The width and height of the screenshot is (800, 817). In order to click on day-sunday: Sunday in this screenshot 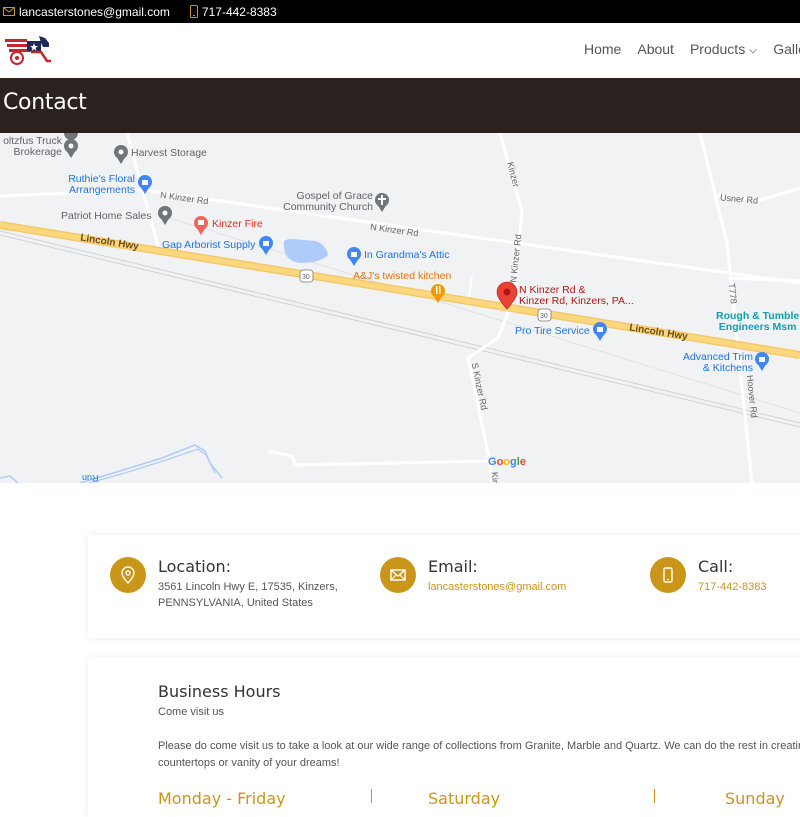, I will do `click(755, 798)`.